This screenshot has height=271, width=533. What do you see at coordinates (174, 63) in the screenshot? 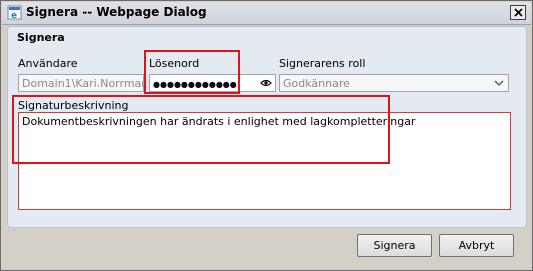
I see `password-label: Lösenord` at bounding box center [174, 63].